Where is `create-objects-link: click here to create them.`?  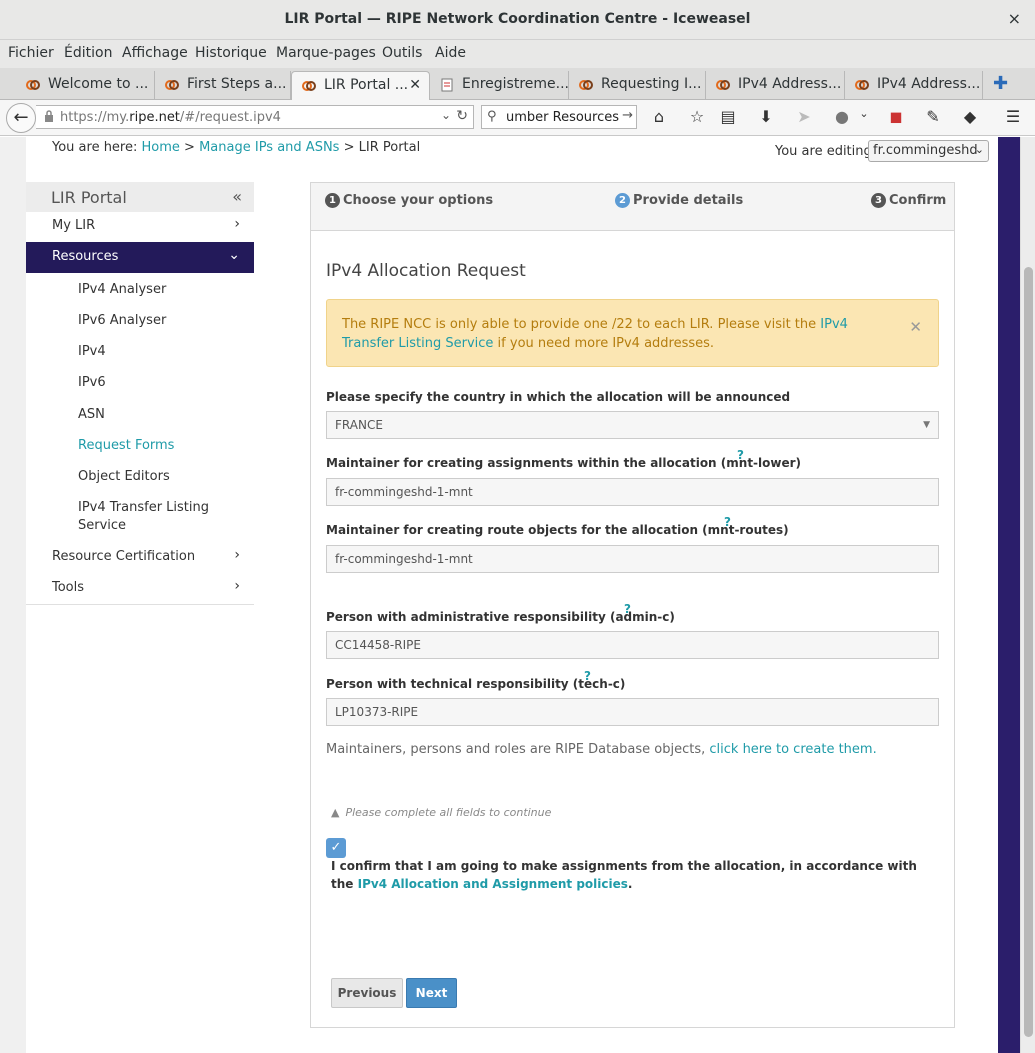 create-objects-link: click here to create them. is located at coordinates (792, 749).